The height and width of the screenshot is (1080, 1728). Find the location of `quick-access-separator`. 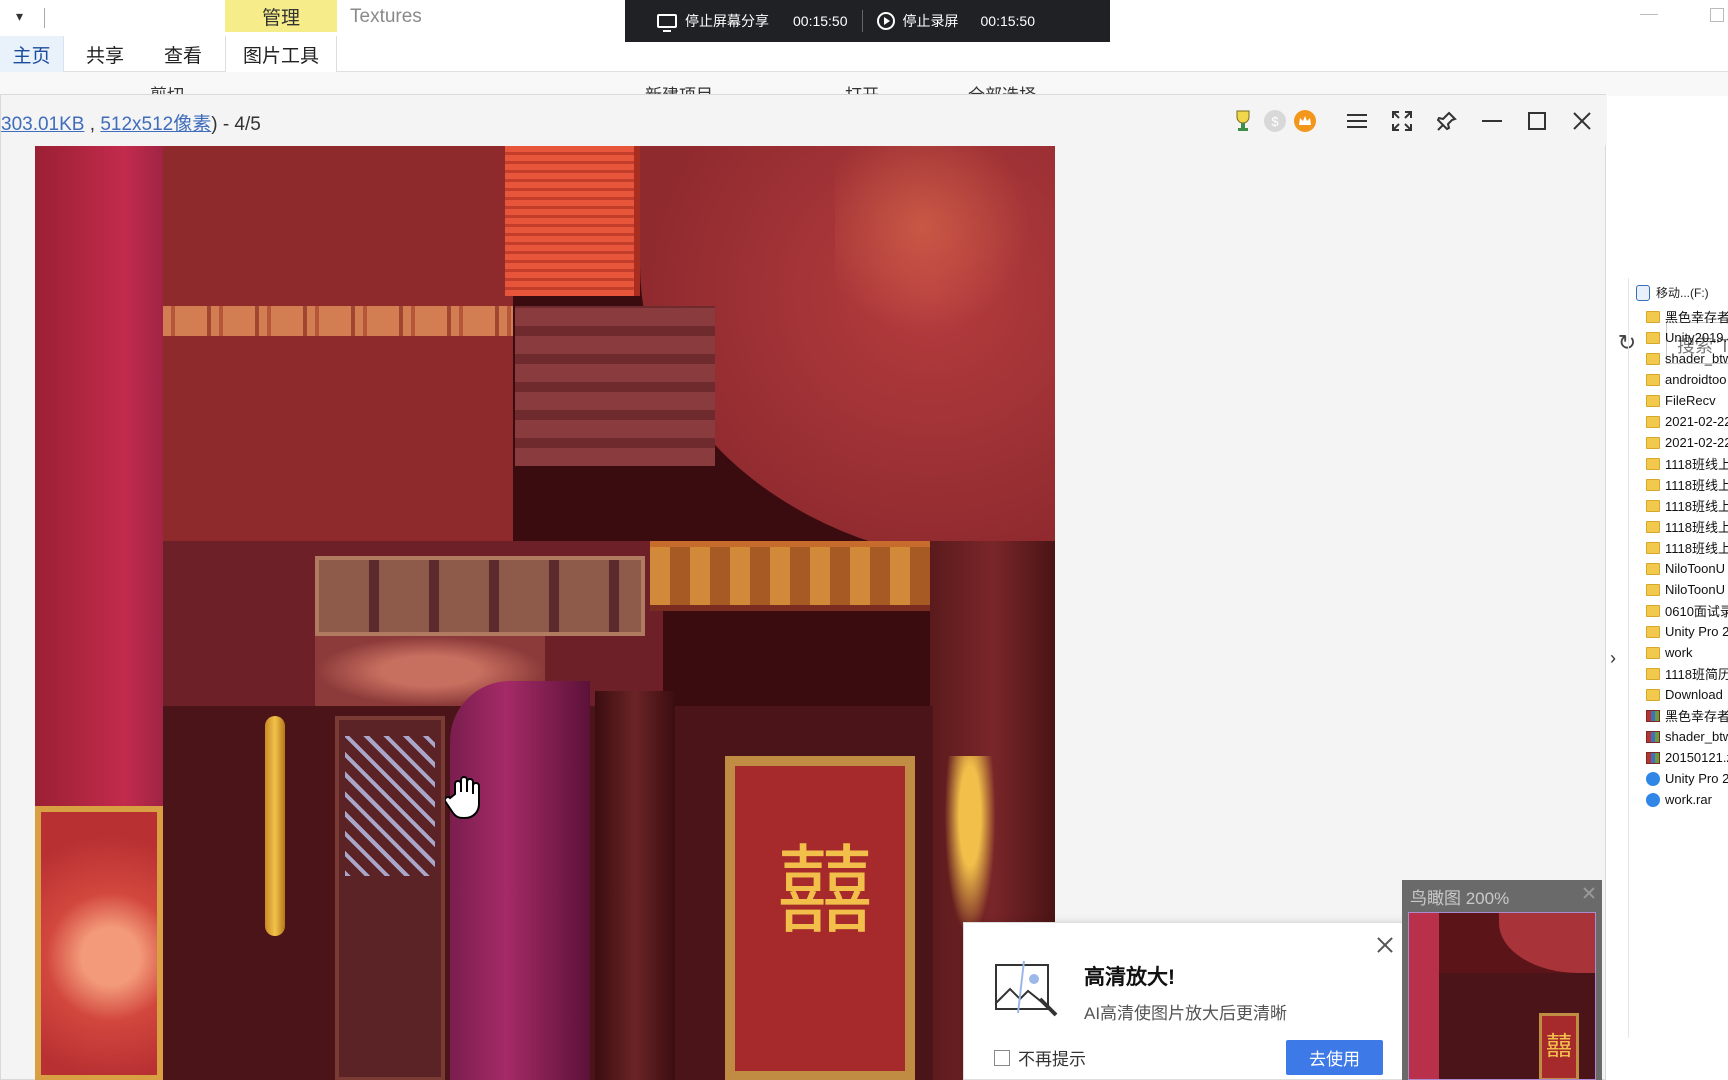

quick-access-separator is located at coordinates (44, 18).